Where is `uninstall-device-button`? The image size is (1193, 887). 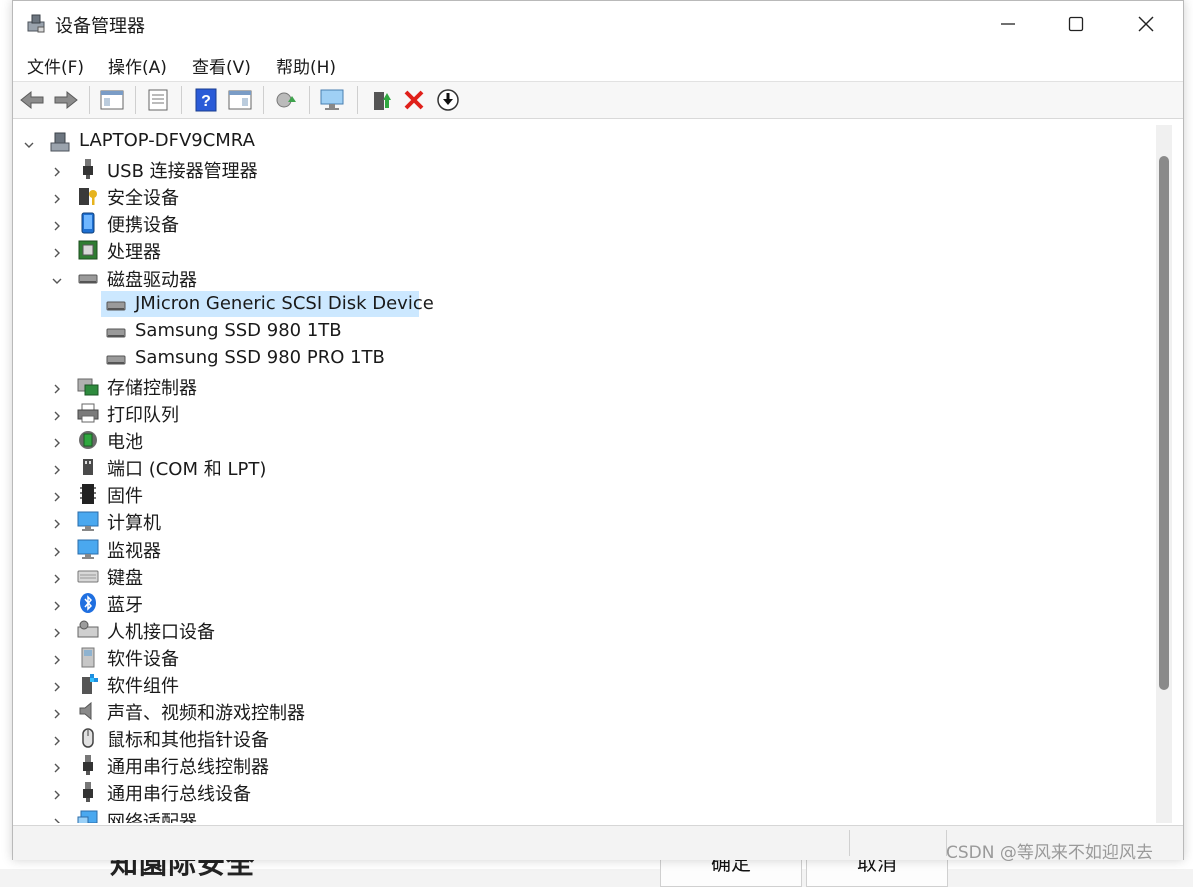 uninstall-device-button is located at coordinates (414, 100).